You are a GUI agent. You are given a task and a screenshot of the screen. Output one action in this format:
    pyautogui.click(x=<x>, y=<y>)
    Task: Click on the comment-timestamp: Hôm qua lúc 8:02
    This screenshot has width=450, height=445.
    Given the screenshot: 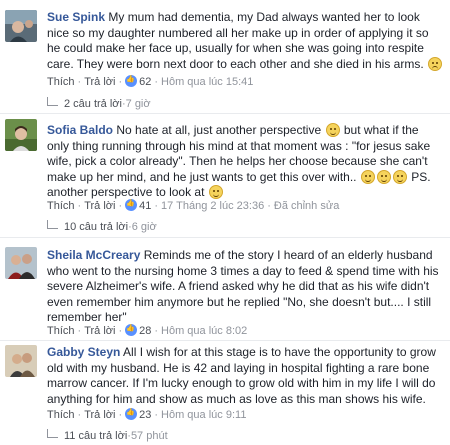 What is the action you would take?
    pyautogui.click(x=204, y=331)
    